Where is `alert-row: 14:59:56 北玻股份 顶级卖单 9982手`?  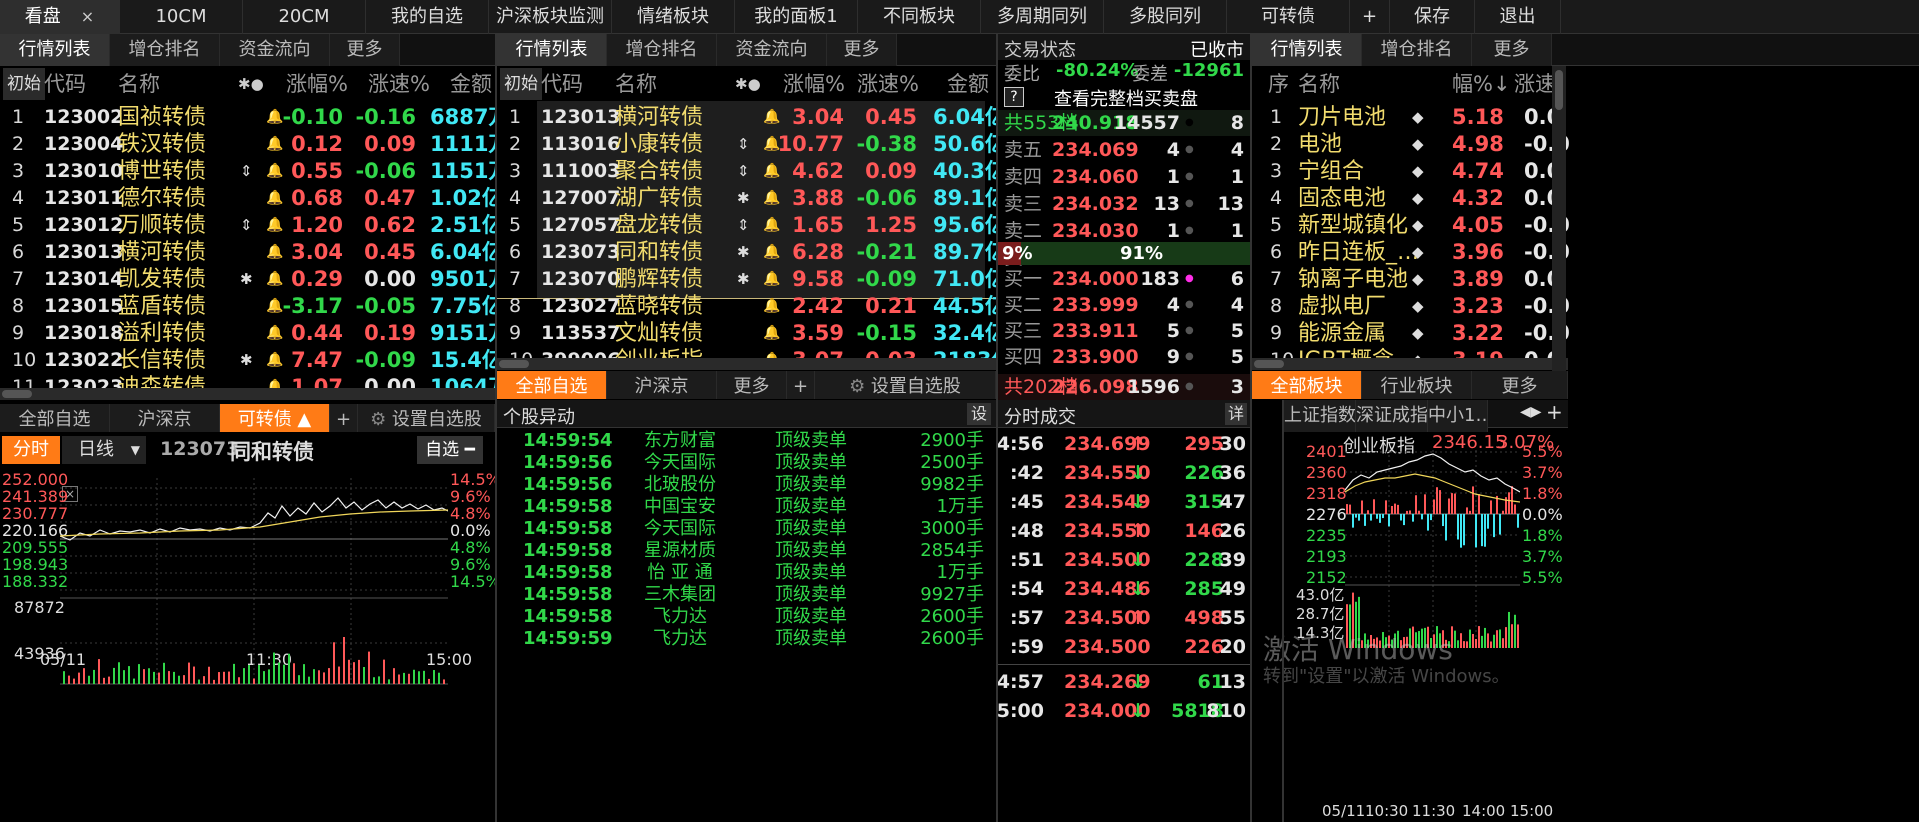 alert-row: 14:59:56 北玻股份 顶级卖单 9982手 is located at coordinates (746, 485).